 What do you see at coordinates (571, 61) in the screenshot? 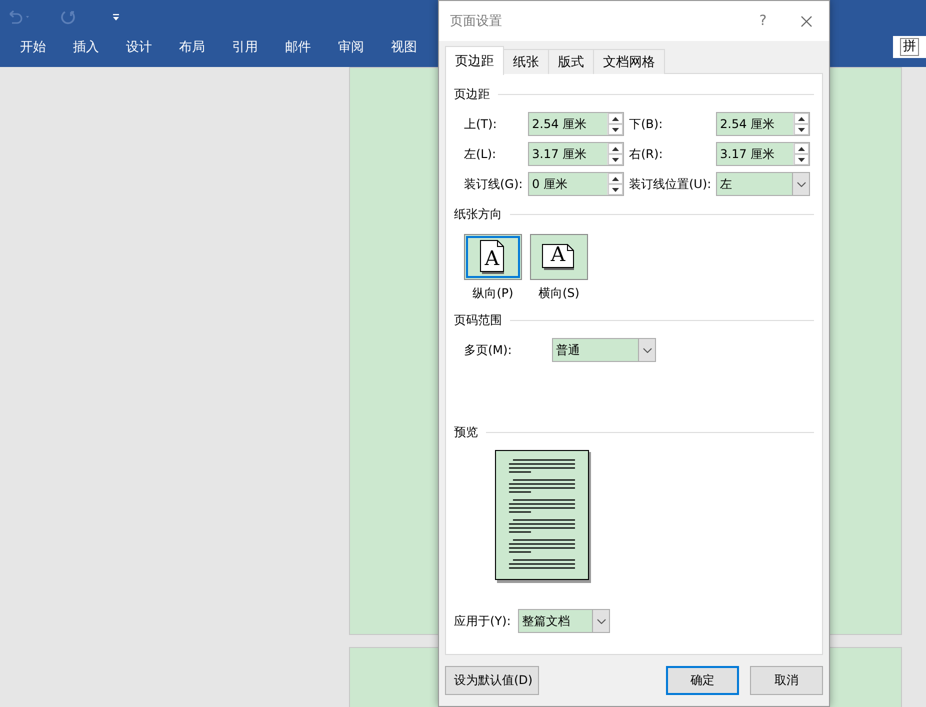
I see `dialog-tab: 版式` at bounding box center [571, 61].